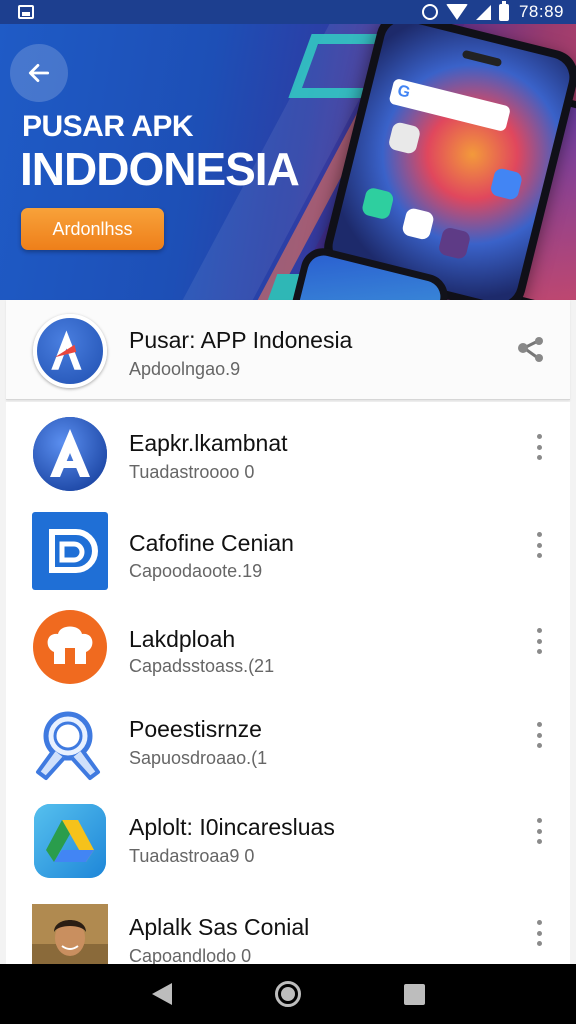  Describe the element at coordinates (219, 927) in the screenshot. I see `app-title: Aplalk Sas Conial` at that location.